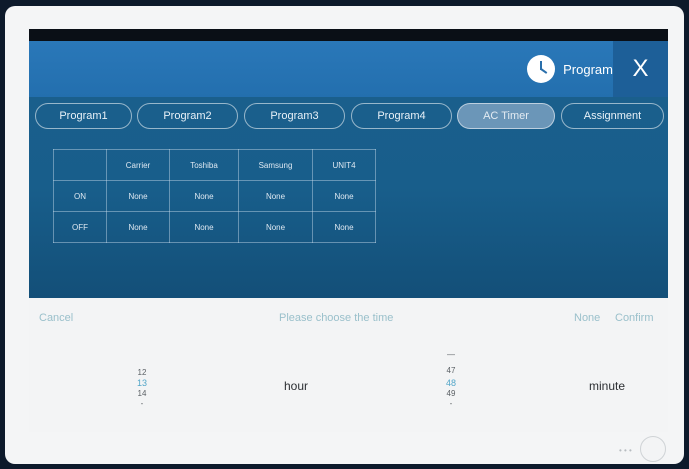 Image resolution: width=689 pixels, height=469 pixels. What do you see at coordinates (80, 196) in the screenshot?
I see `row-label: ON` at bounding box center [80, 196].